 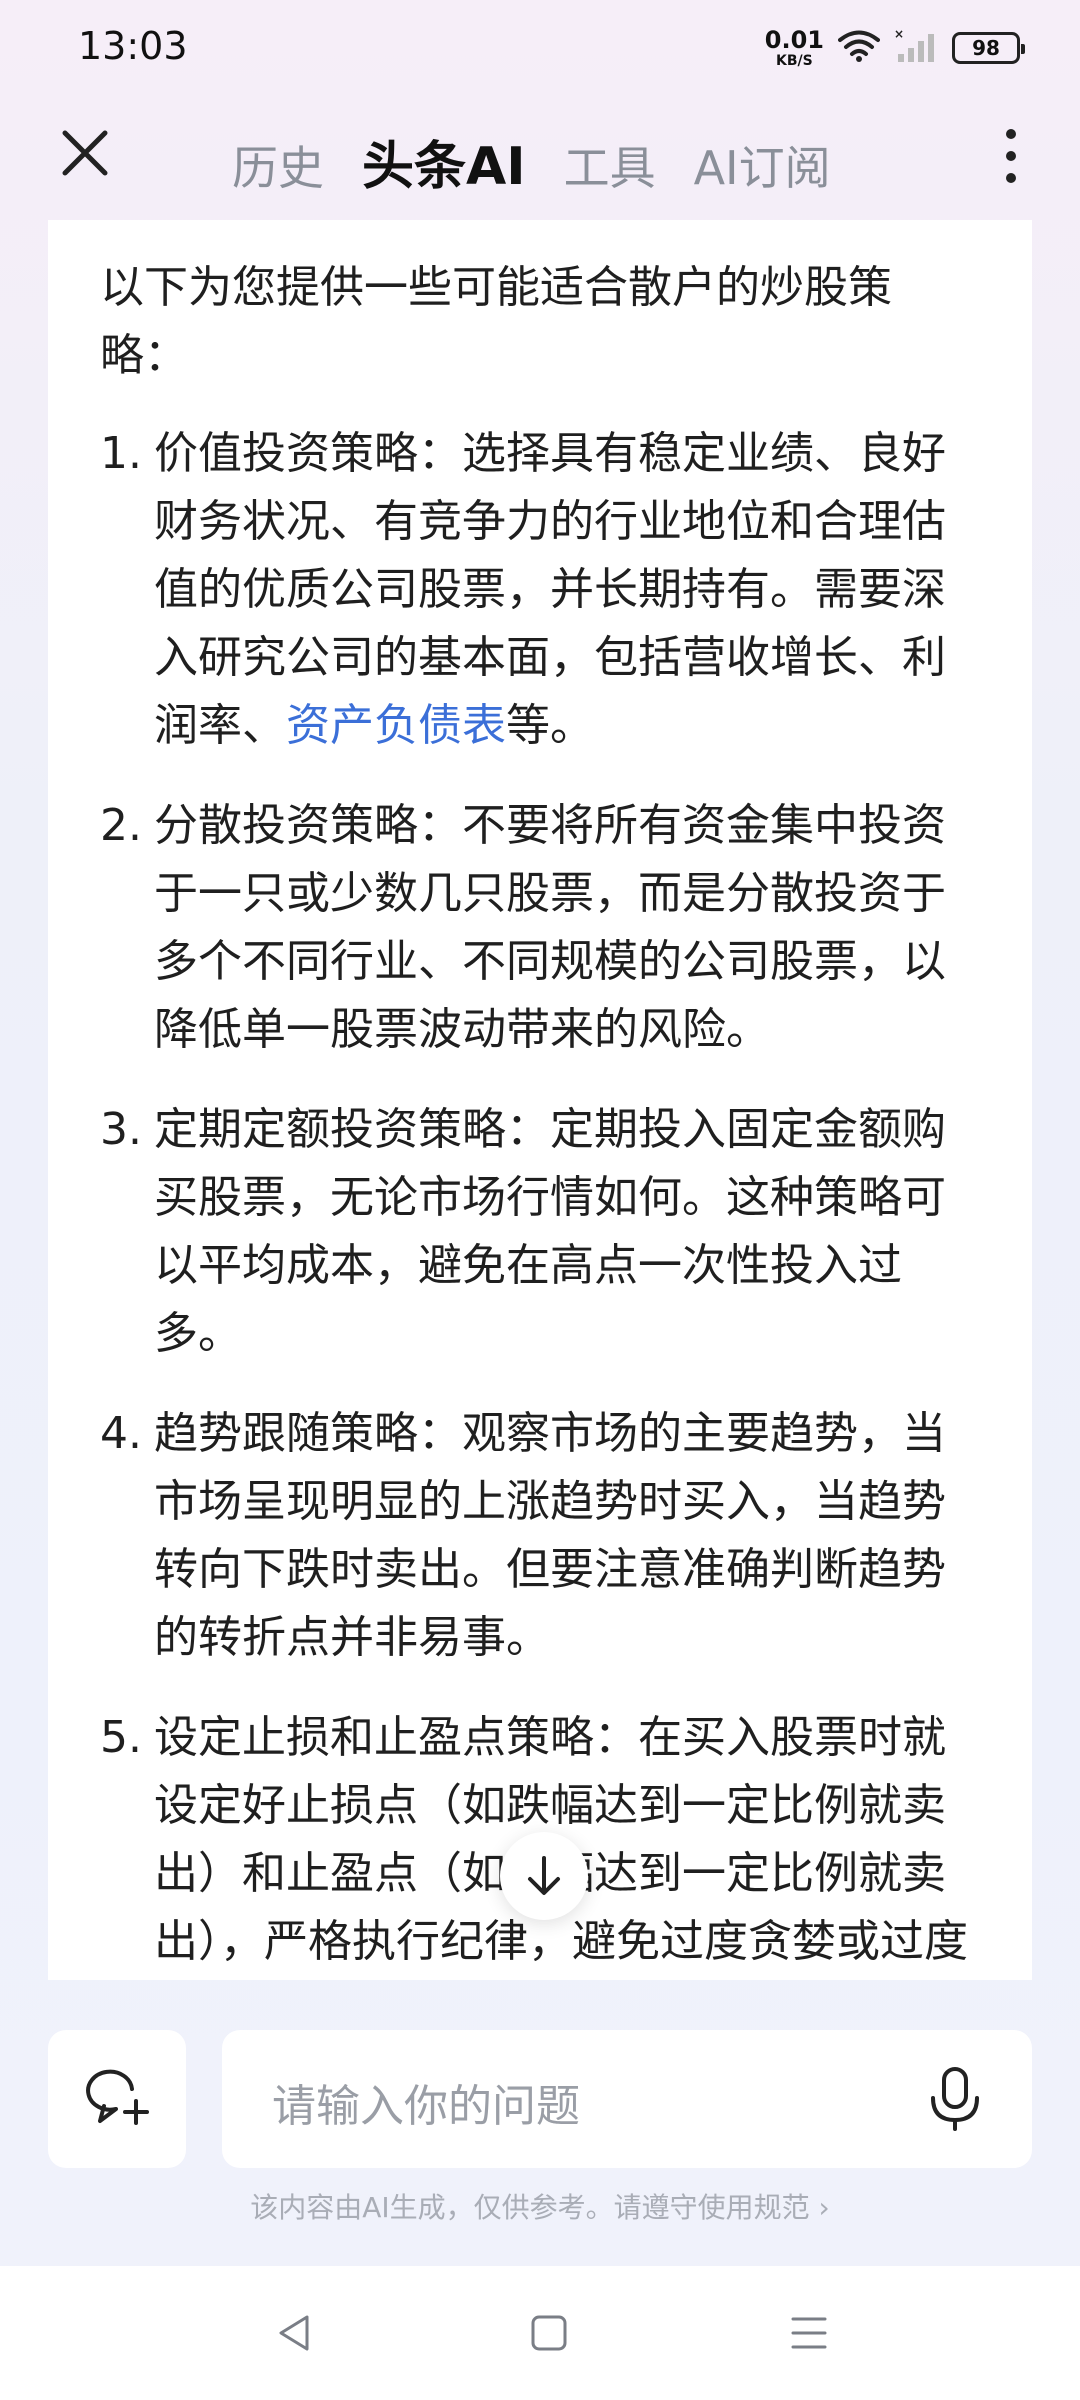 I want to click on microphone-icon, so click(x=955, y=2099).